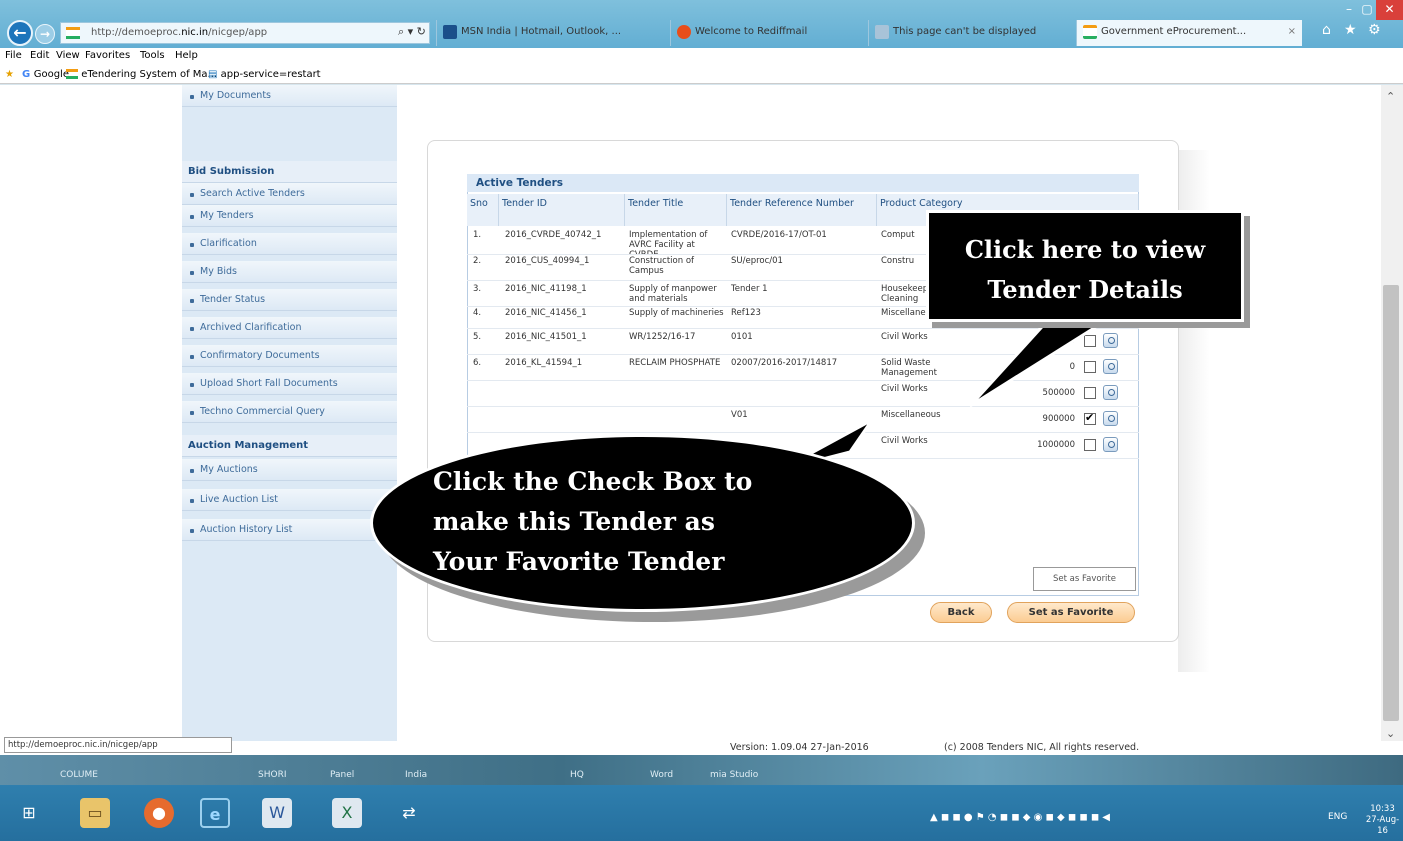  I want to click on desktop-label: HQ, so click(577, 775).